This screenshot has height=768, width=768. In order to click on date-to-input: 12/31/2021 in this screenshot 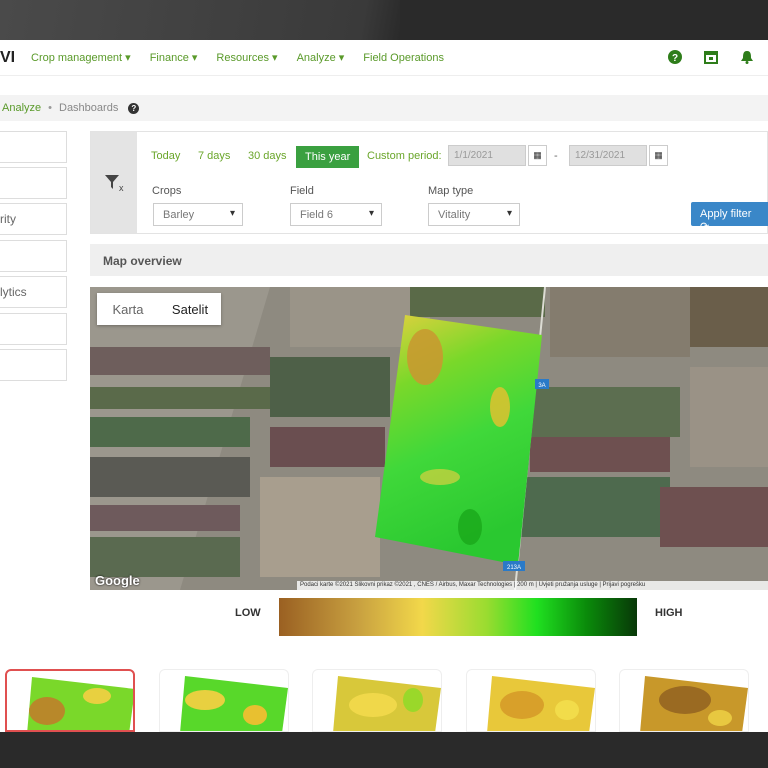, I will do `click(608, 155)`.